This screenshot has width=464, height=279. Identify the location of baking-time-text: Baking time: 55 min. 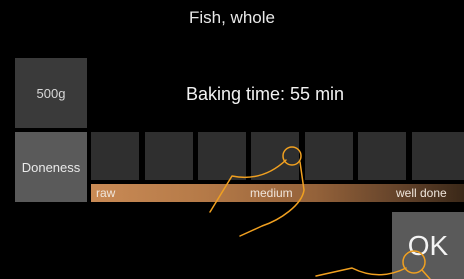
(265, 94).